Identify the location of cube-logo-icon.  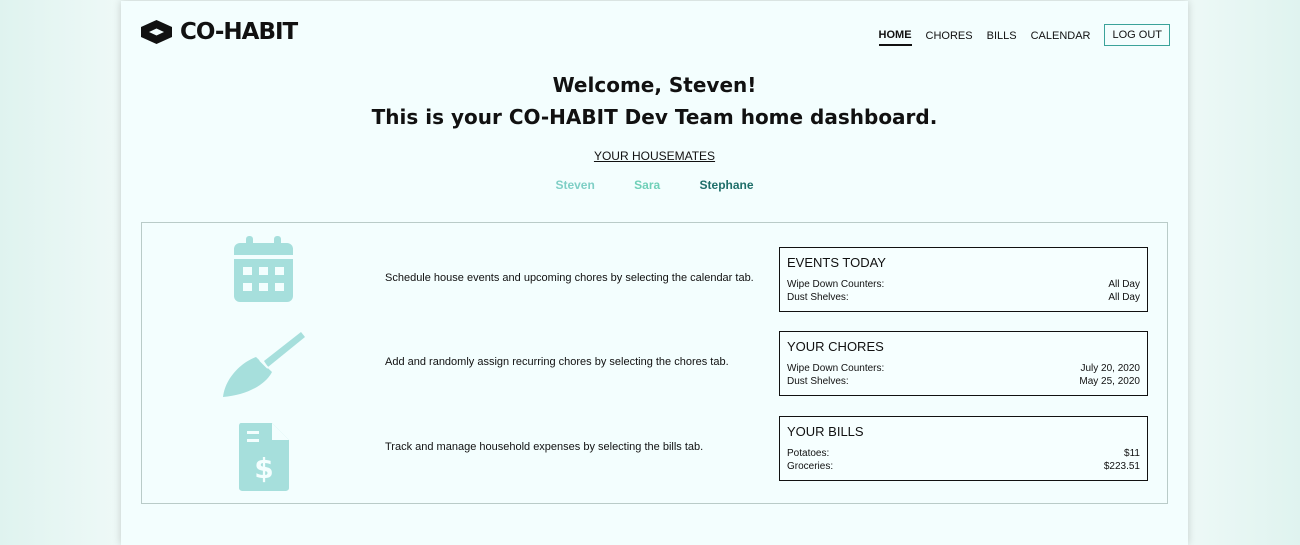
(156, 32).